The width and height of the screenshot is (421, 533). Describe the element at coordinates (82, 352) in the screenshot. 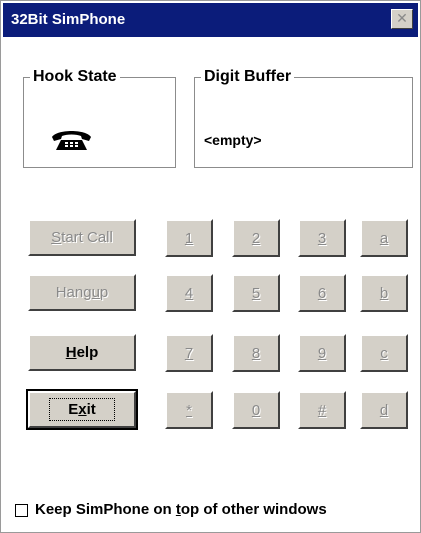

I see `help-button: Help` at that location.